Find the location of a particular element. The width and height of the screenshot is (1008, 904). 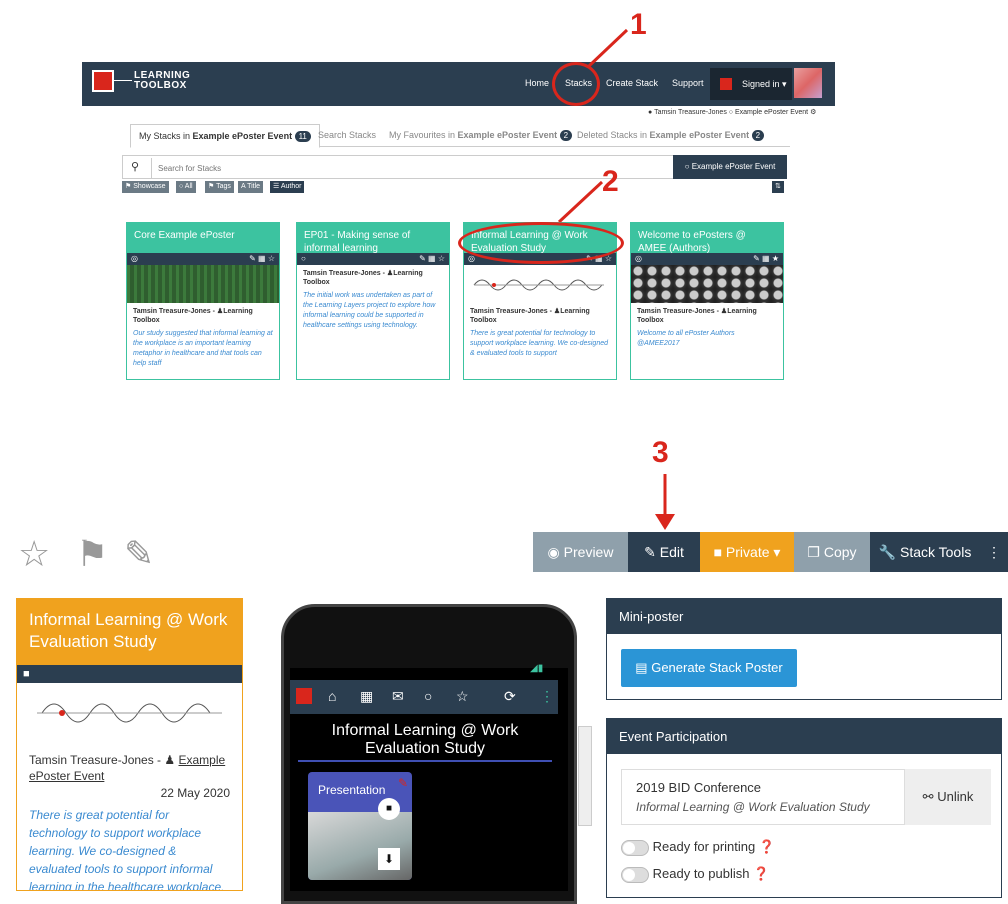

card-description: Welcome to all ePoster Authors @AMEE2017 is located at coordinates (686, 338).